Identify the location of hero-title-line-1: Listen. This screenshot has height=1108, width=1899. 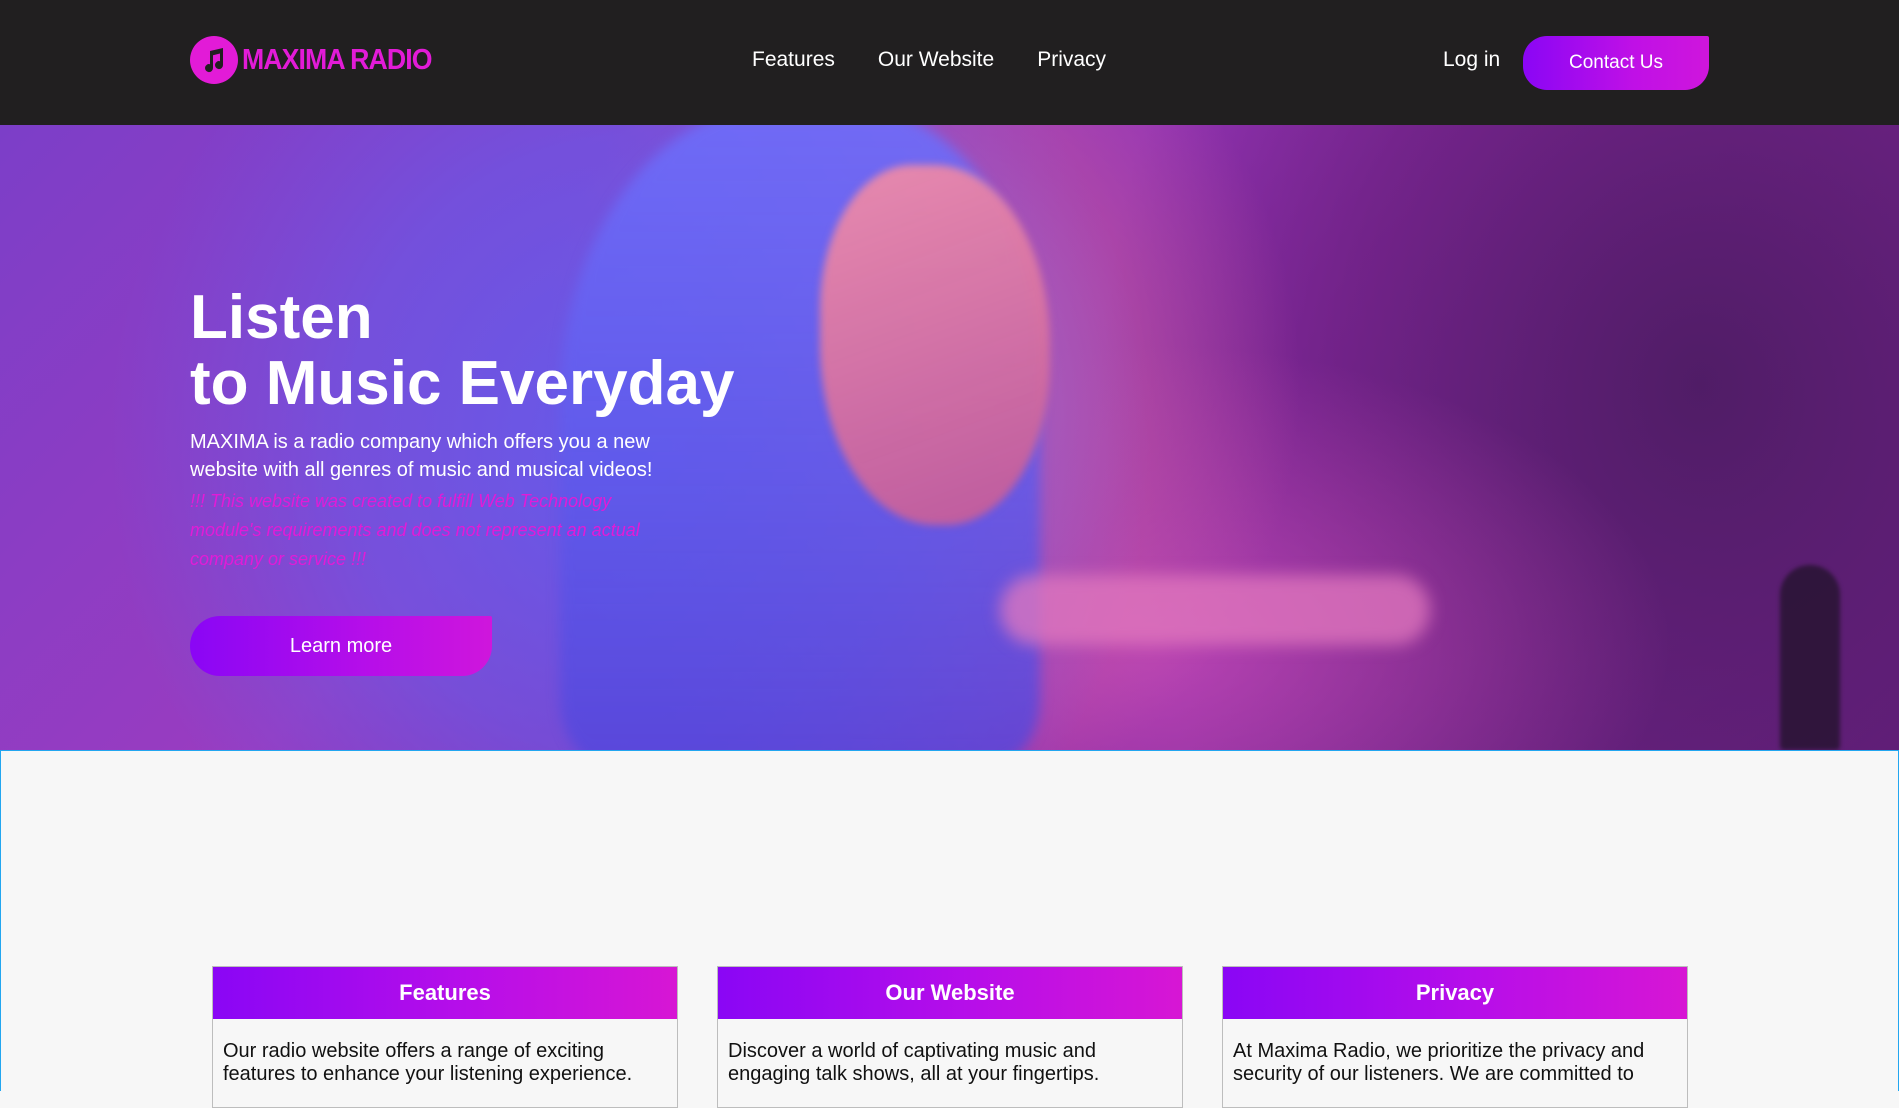
(281, 317).